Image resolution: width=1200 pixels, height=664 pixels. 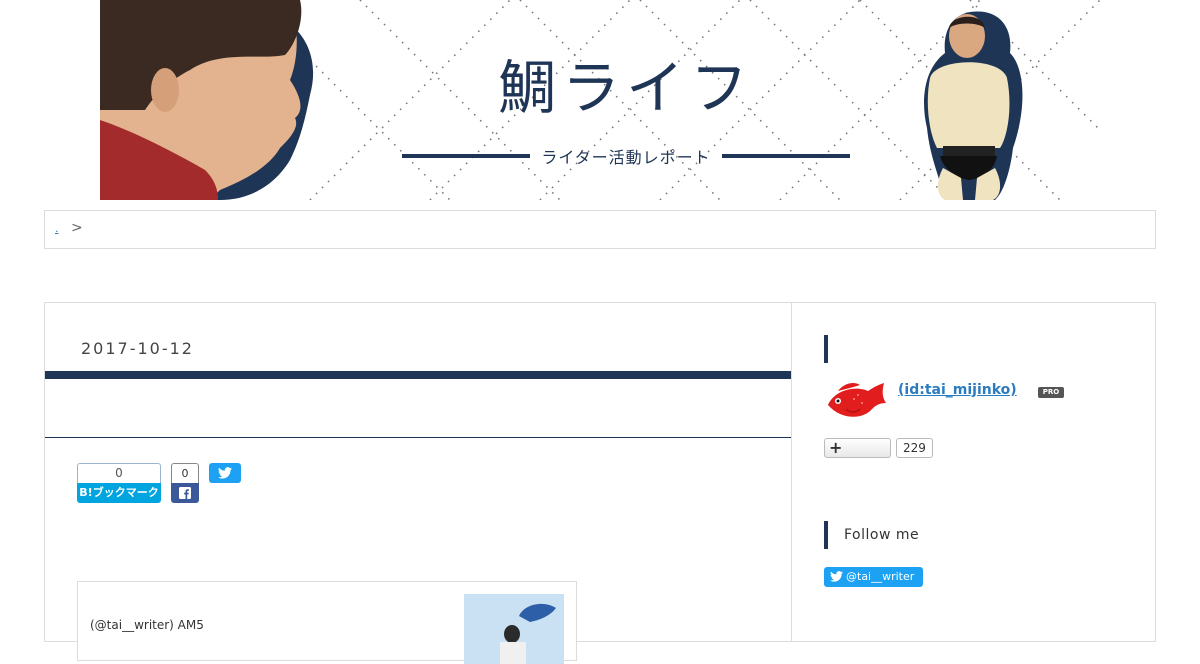 What do you see at coordinates (626, 155) in the screenshot?
I see `site-subtitle-row: ライター活動レポート` at bounding box center [626, 155].